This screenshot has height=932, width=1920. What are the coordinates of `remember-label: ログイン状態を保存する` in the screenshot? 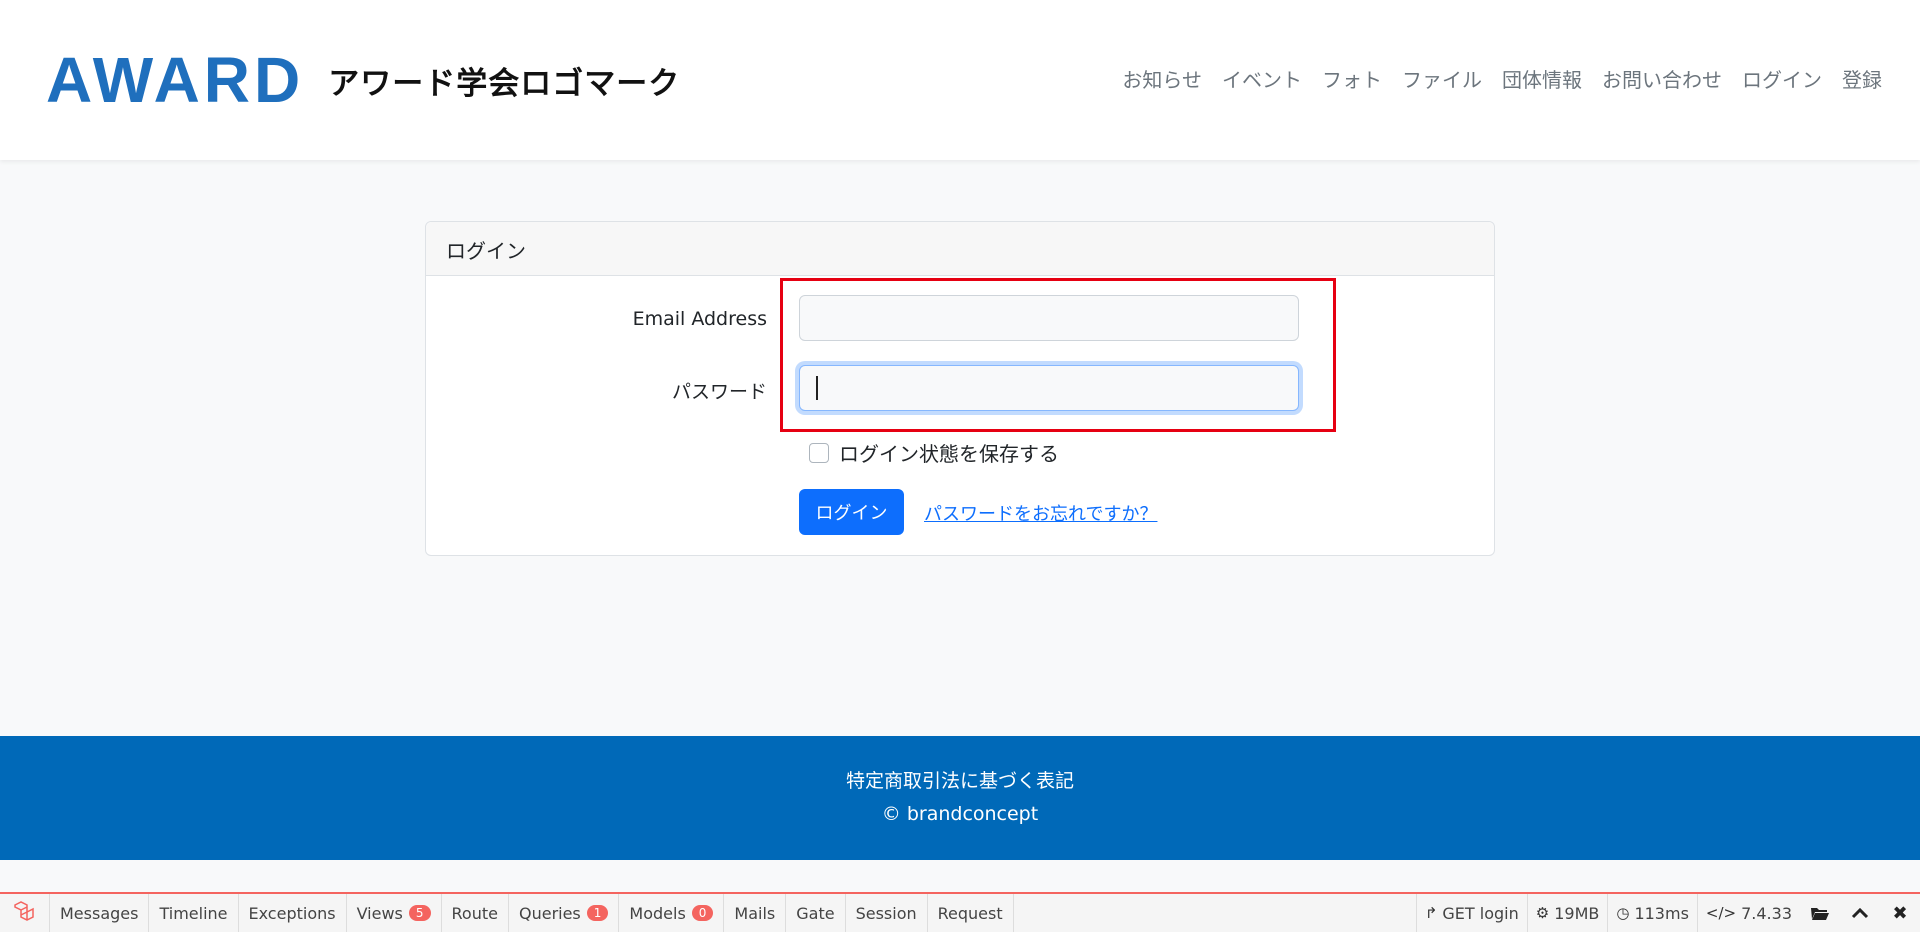 It's located at (949, 454).